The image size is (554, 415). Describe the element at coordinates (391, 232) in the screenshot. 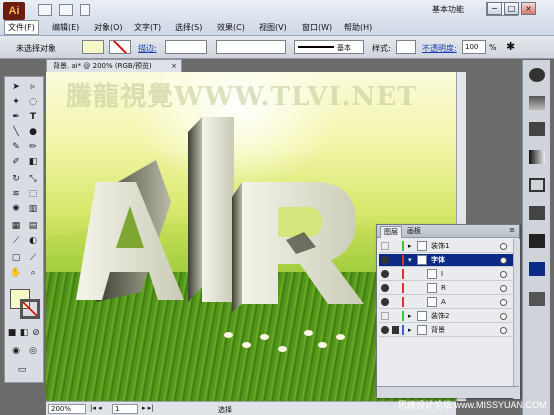

I see `tab-layers: 图层` at that location.